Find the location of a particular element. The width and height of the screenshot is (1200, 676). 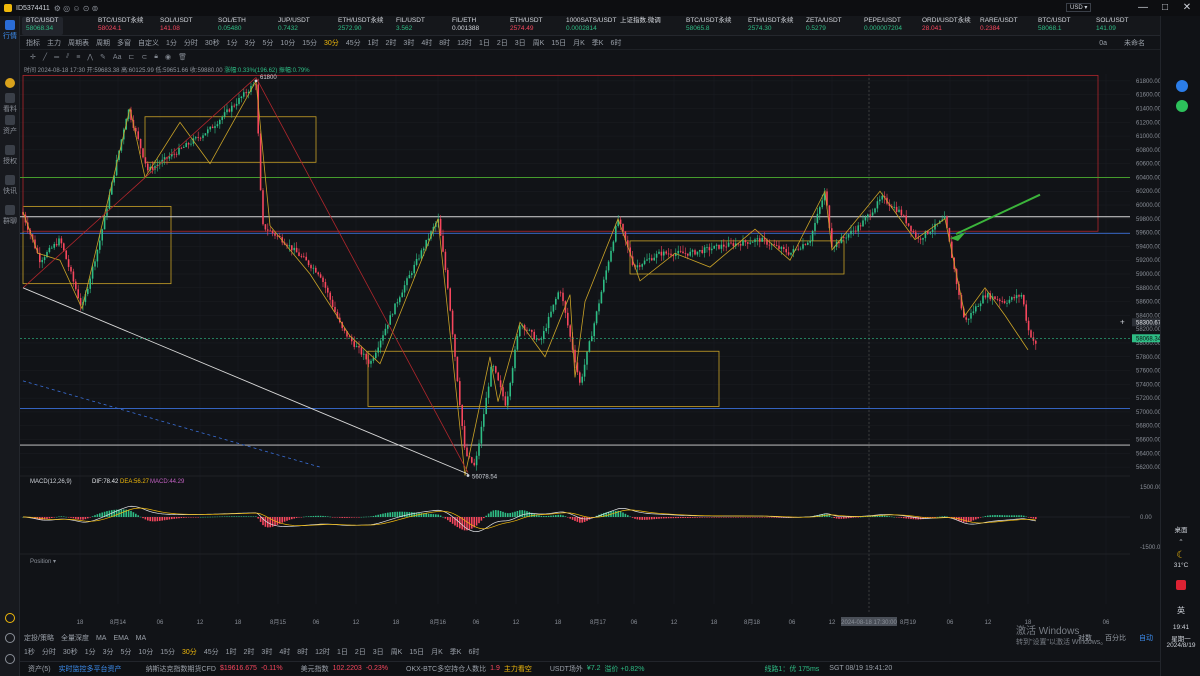

toolbar-item: 2时 is located at coordinates (391, 43).